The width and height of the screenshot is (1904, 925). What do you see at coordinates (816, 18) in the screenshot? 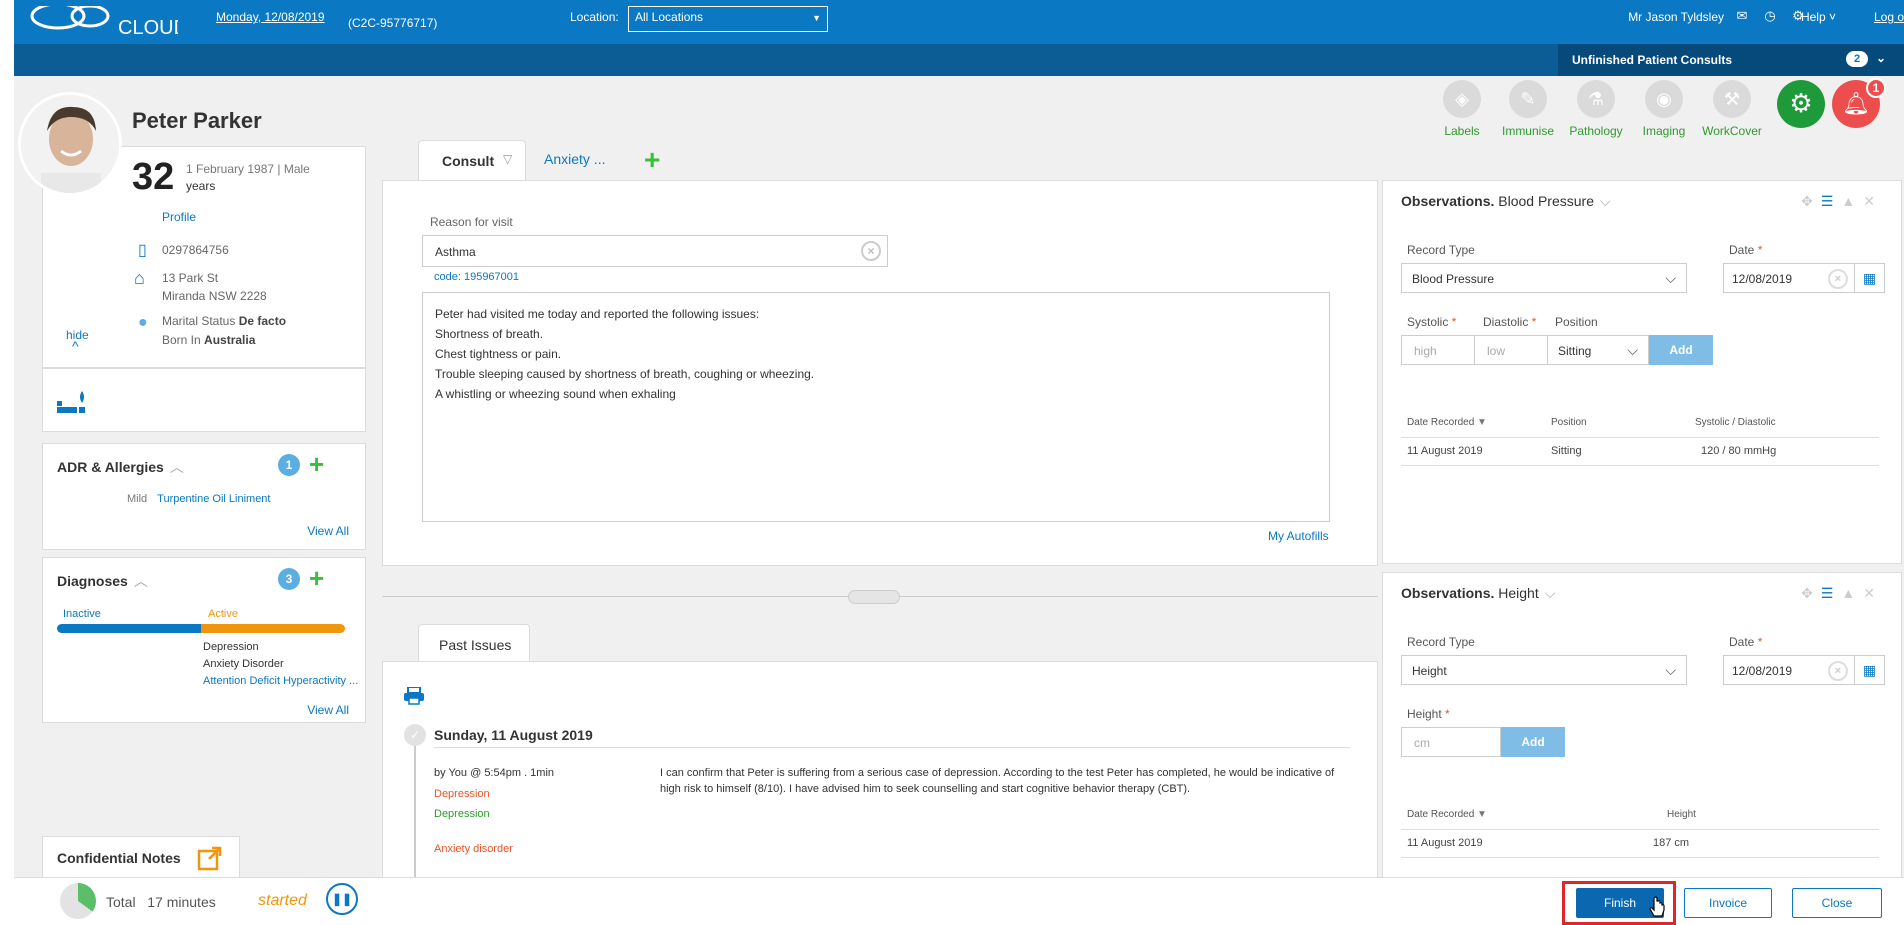
I see `chevron-down-icon: ▼` at bounding box center [816, 18].